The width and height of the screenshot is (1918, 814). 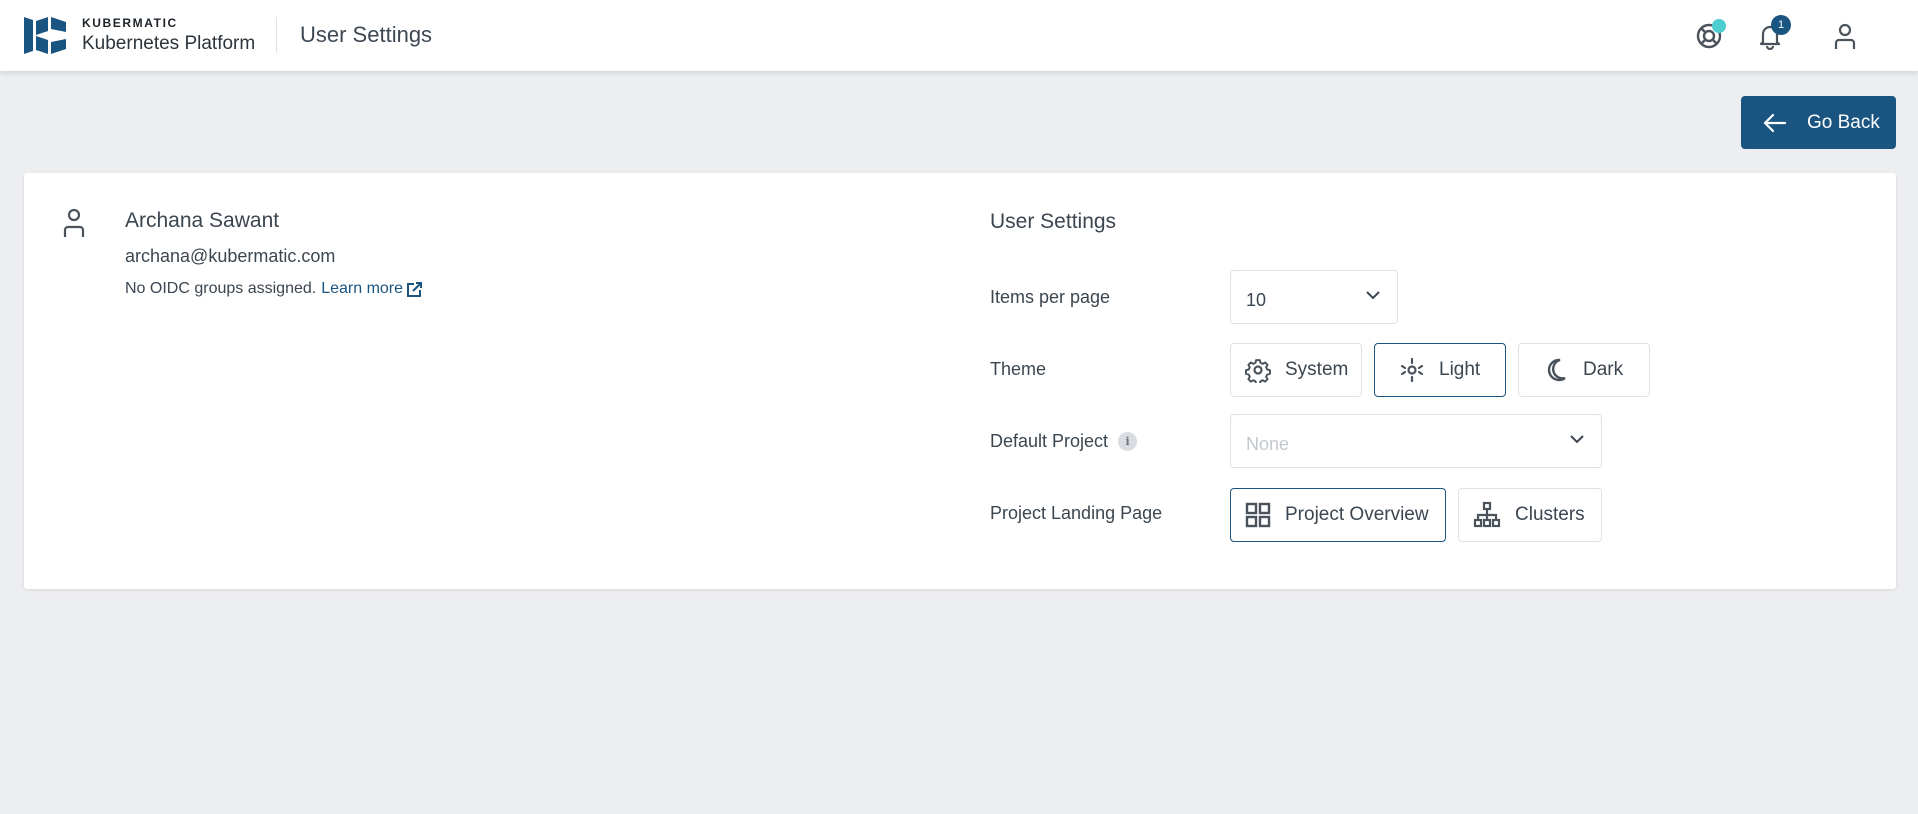 I want to click on landing-option-project-overview: Project Overview, so click(x=1338, y=515).